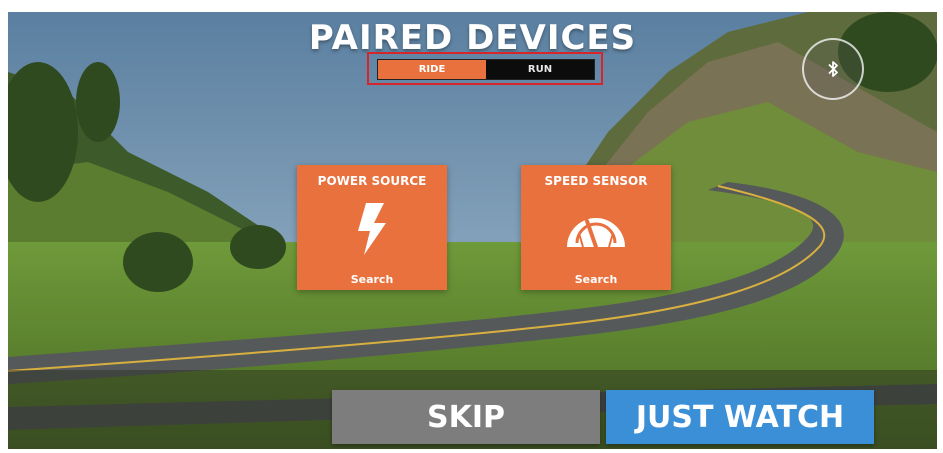  Describe the element at coordinates (432, 69) in the screenshot. I see `ride-tab: RIDE` at that location.